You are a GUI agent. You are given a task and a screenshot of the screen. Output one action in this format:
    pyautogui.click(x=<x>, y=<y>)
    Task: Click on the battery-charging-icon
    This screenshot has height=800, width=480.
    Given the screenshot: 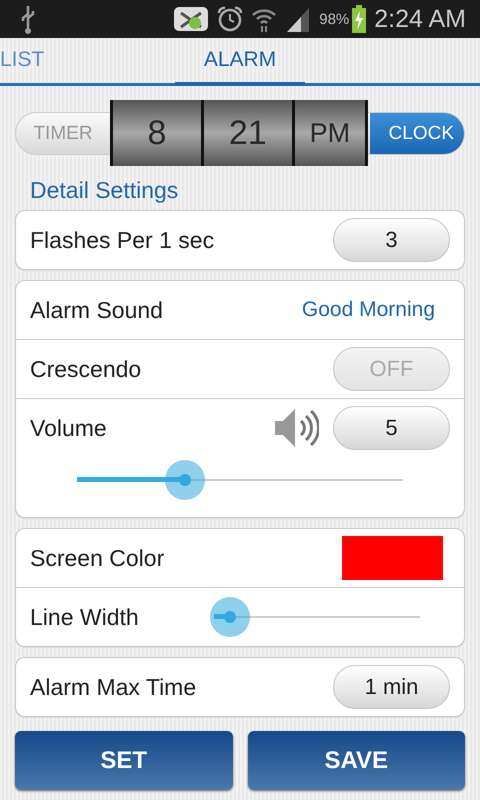 What is the action you would take?
    pyautogui.click(x=359, y=19)
    